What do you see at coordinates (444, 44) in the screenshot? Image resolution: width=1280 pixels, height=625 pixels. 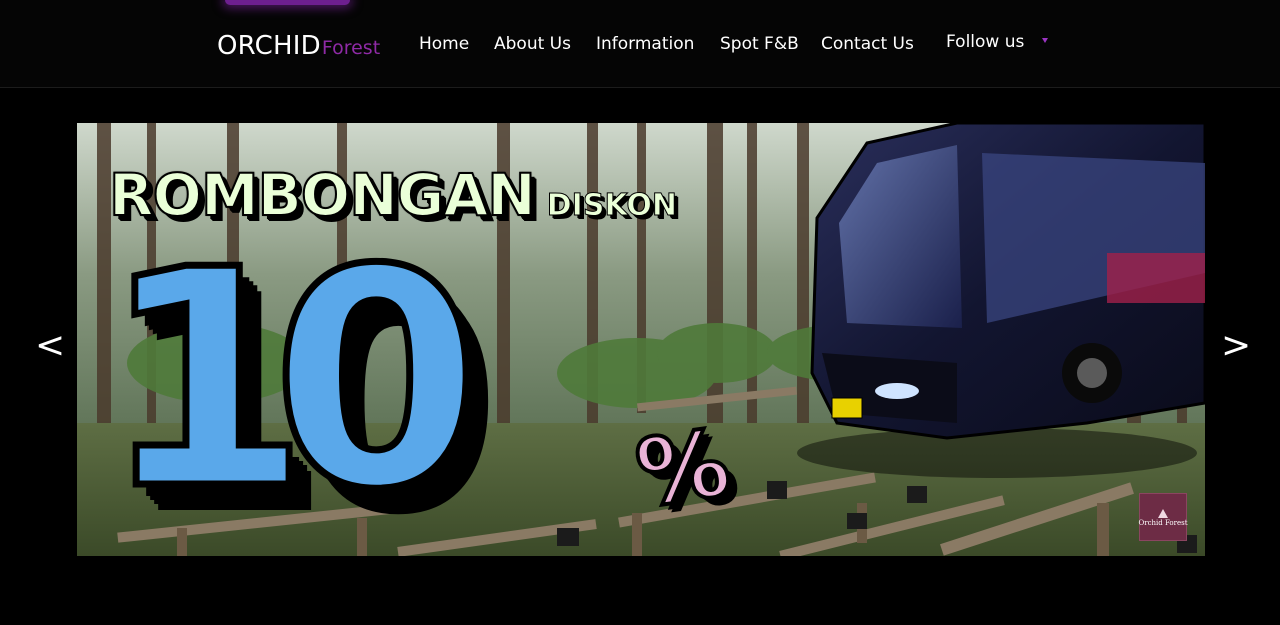 I see `nav-home: Home` at bounding box center [444, 44].